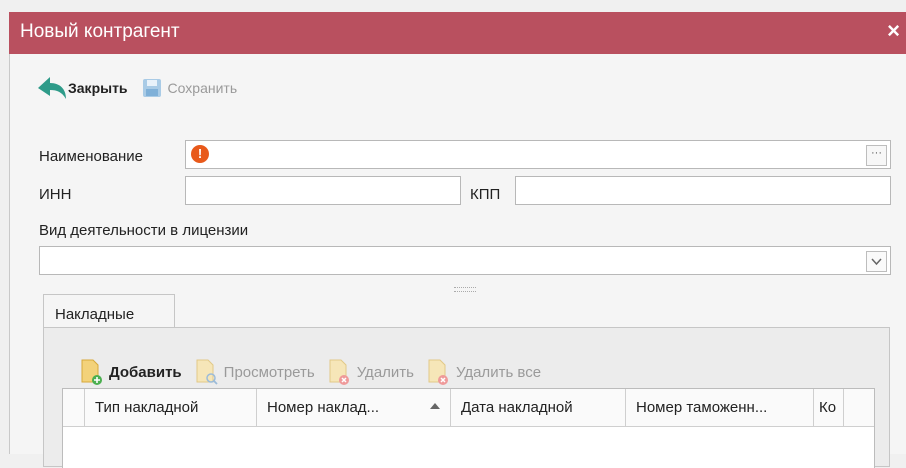 The width and height of the screenshot is (906, 468). Describe the element at coordinates (485, 194) in the screenshot. I see `kpp-label: КПП` at that location.